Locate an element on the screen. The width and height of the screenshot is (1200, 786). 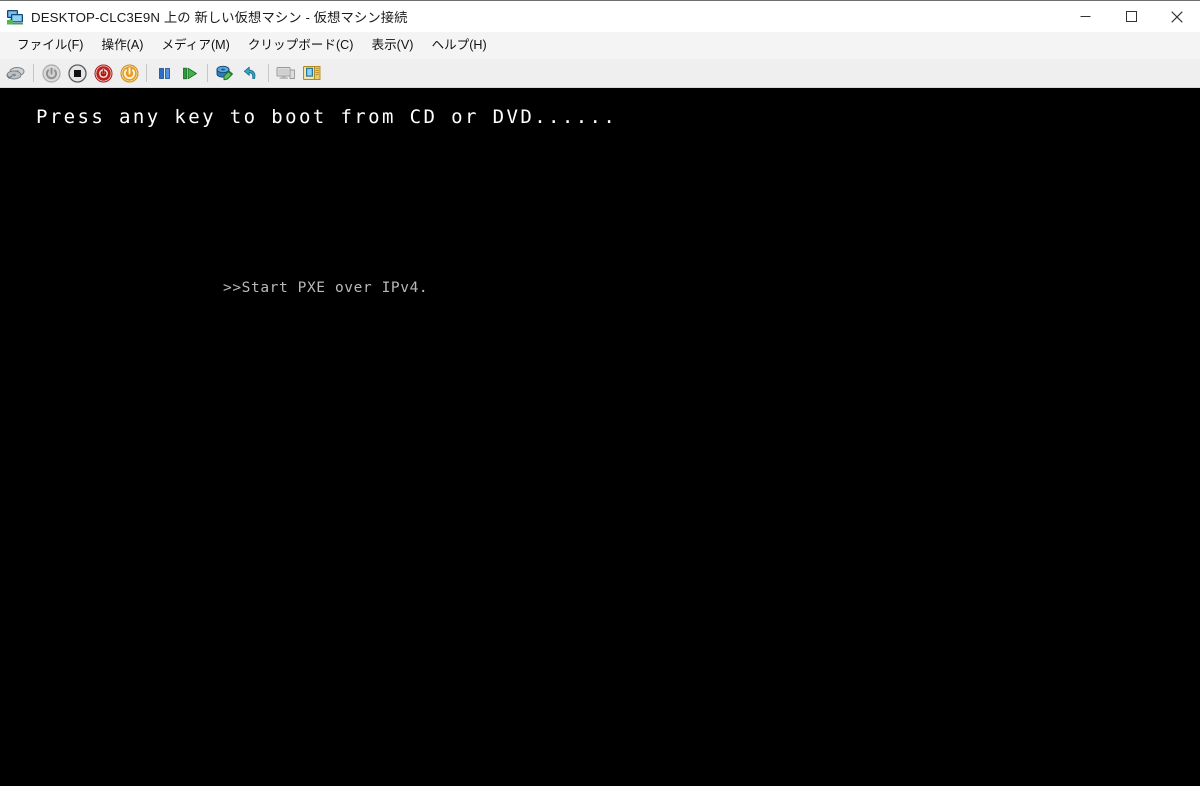
ctrl-alt-delete-icon is located at coordinates (16, 73).